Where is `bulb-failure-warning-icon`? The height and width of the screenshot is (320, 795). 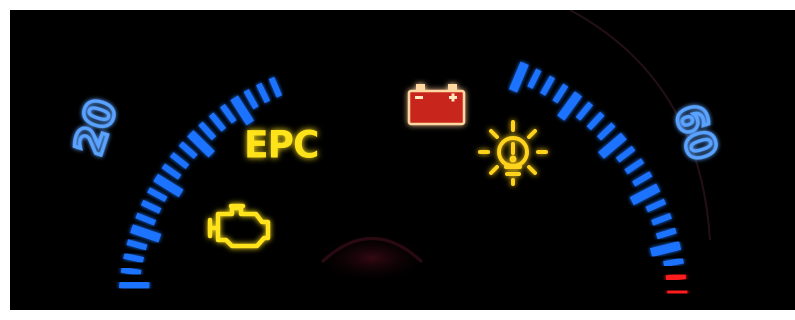
bulb-failure-warning-icon is located at coordinates (513, 153).